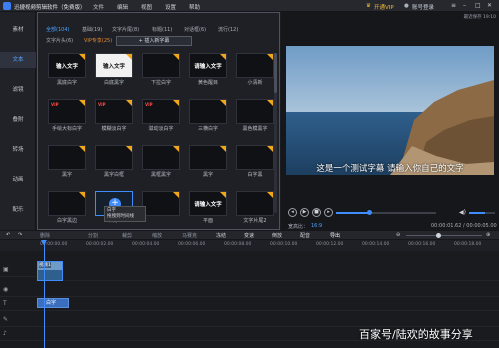 This screenshot has width=499, height=348. What do you see at coordinates (18, 210) in the screenshot?
I see `nav-music: 配乐` at bounding box center [18, 210].